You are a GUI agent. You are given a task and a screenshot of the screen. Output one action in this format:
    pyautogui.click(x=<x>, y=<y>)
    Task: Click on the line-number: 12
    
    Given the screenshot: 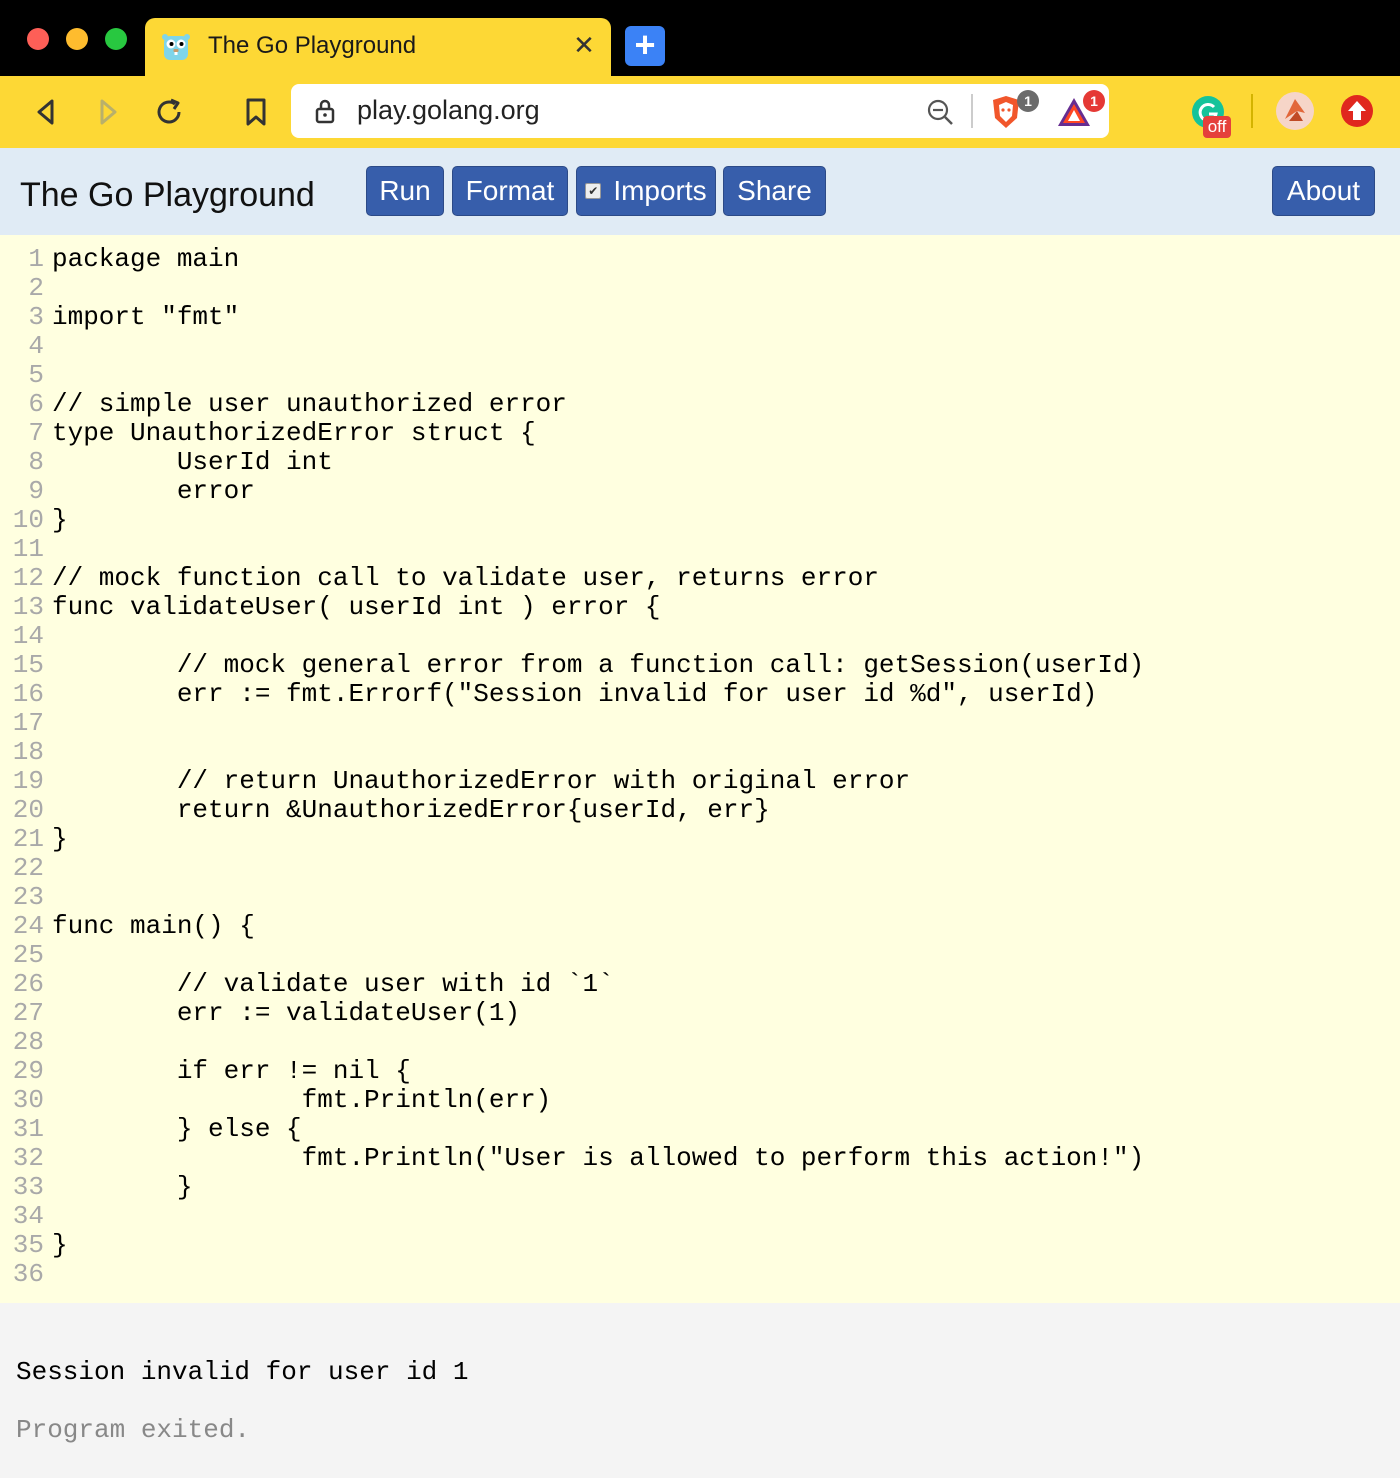 What is the action you would take?
    pyautogui.click(x=28, y=578)
    